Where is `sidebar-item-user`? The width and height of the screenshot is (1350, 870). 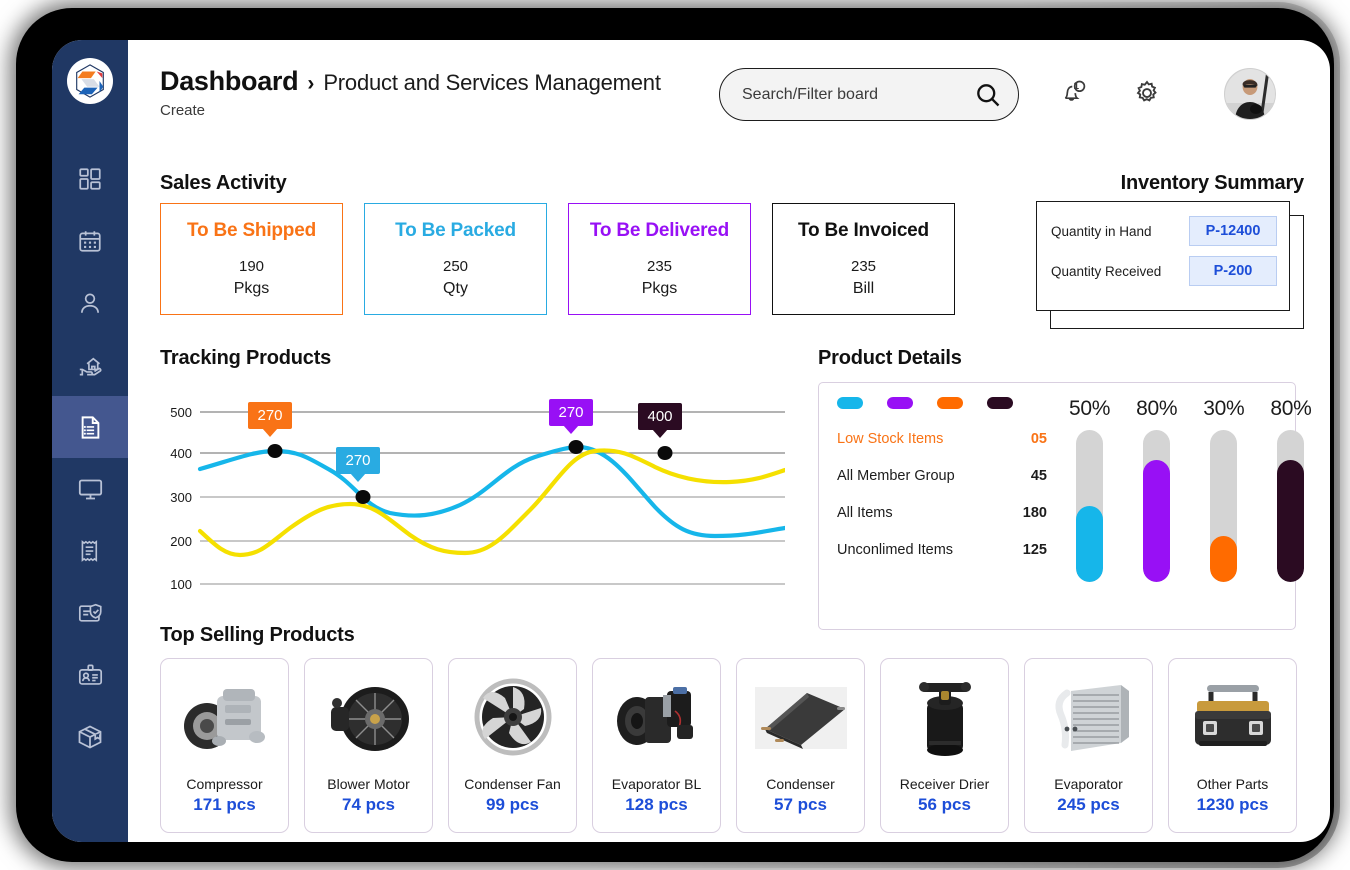 sidebar-item-user is located at coordinates (90, 303).